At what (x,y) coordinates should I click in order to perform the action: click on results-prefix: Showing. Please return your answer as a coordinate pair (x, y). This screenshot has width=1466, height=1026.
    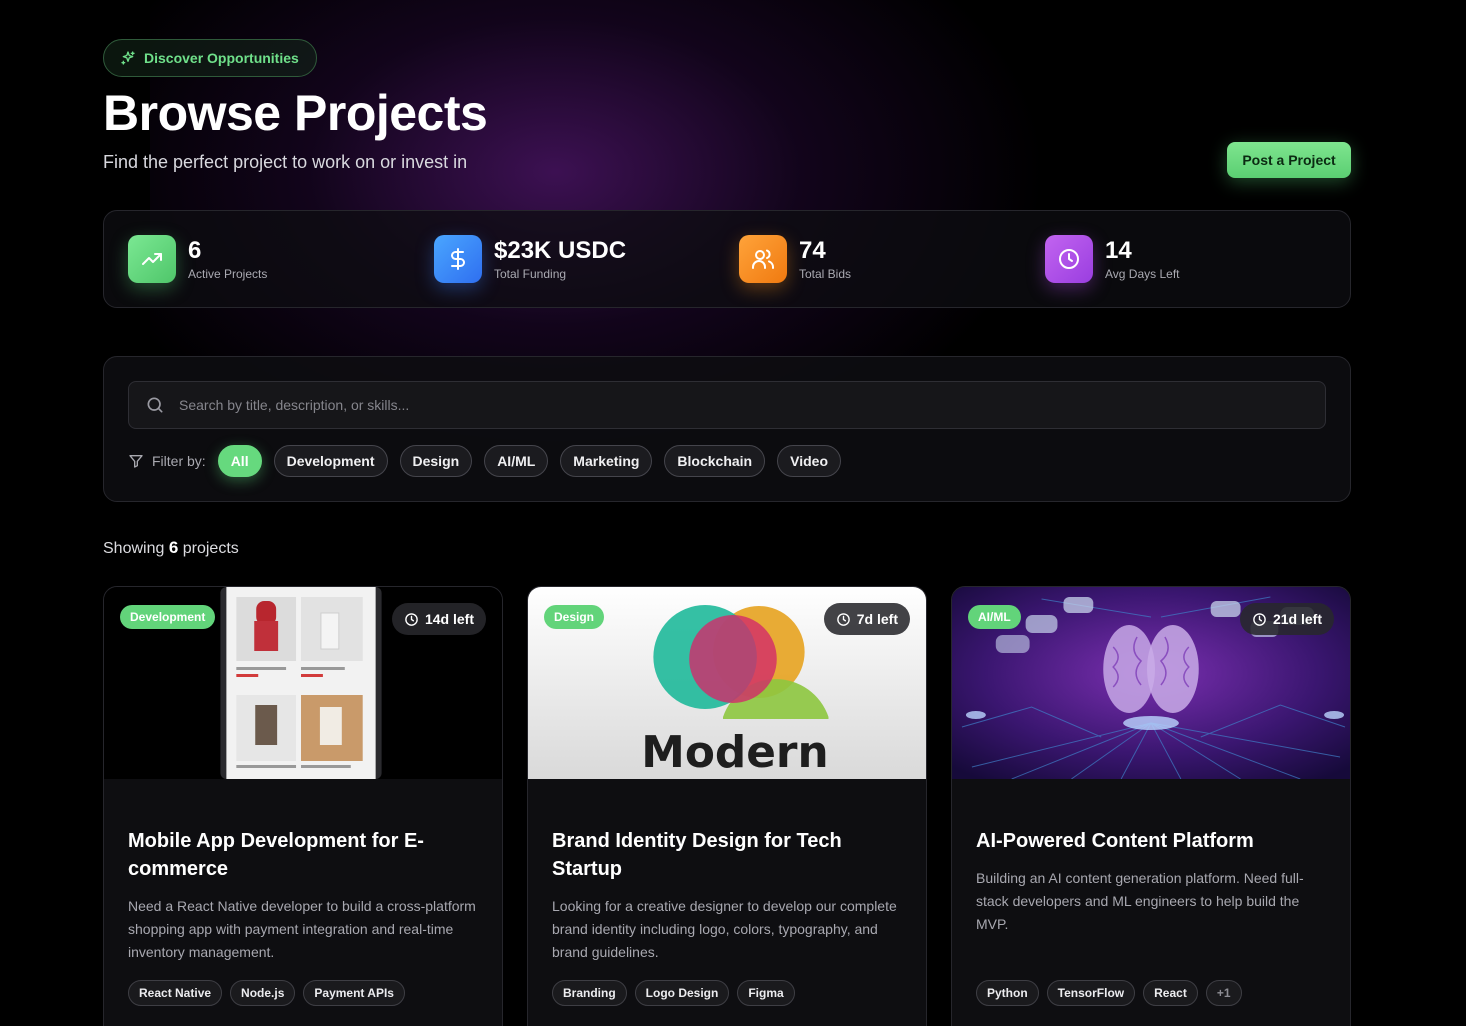
    Looking at the image, I should click on (134, 548).